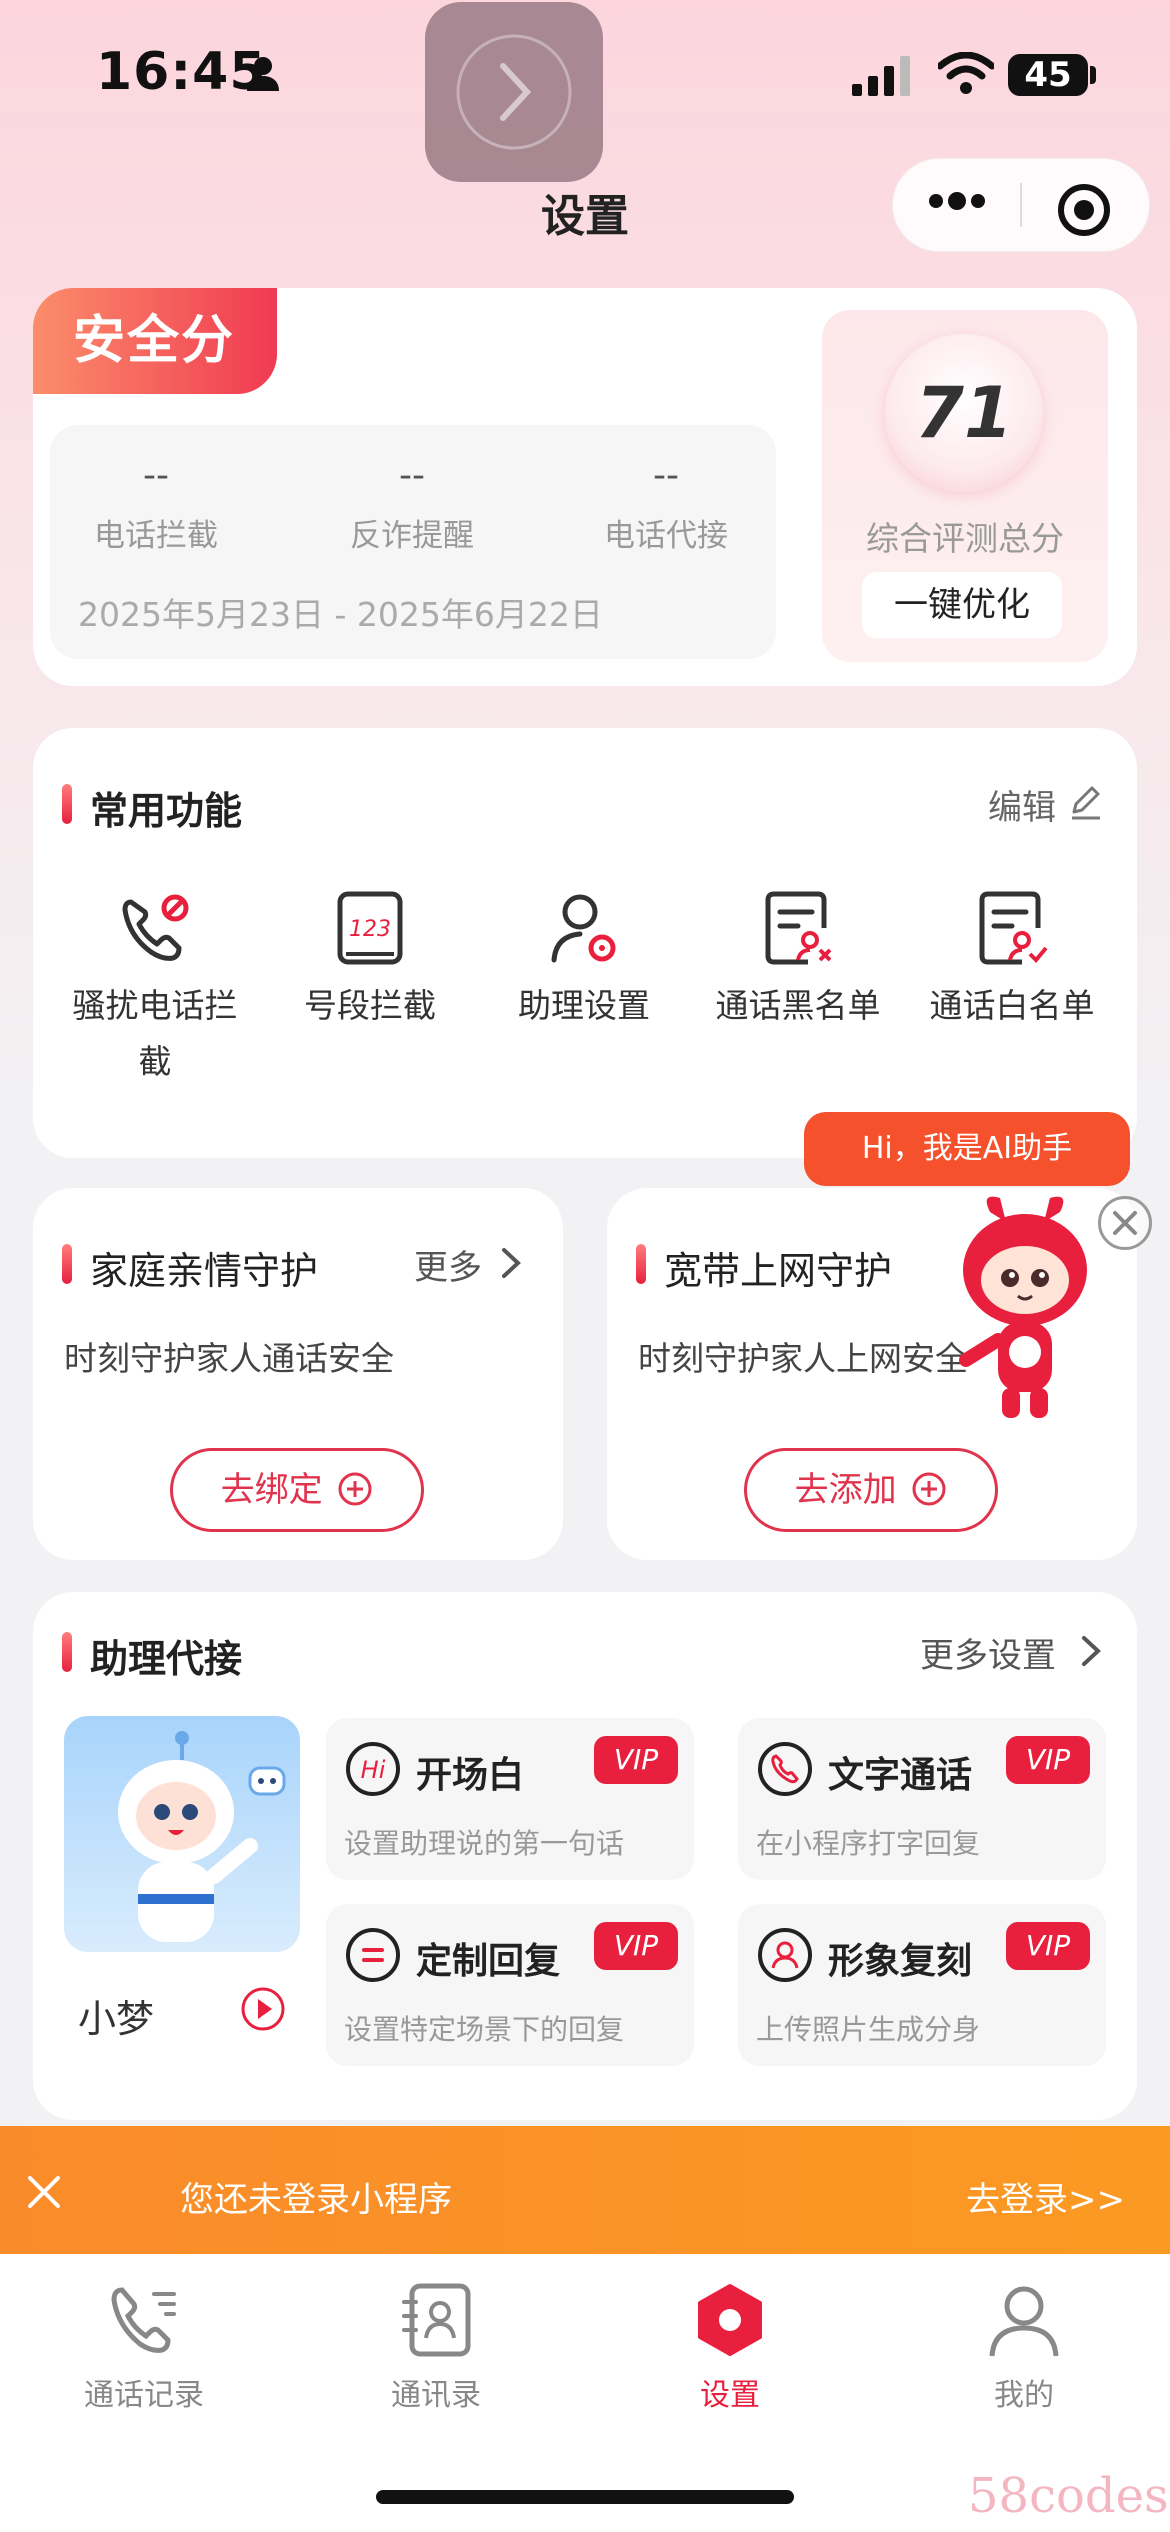 Image resolution: width=1170 pixels, height=2532 pixels. I want to click on robot-avatar-image, so click(202, 1836).